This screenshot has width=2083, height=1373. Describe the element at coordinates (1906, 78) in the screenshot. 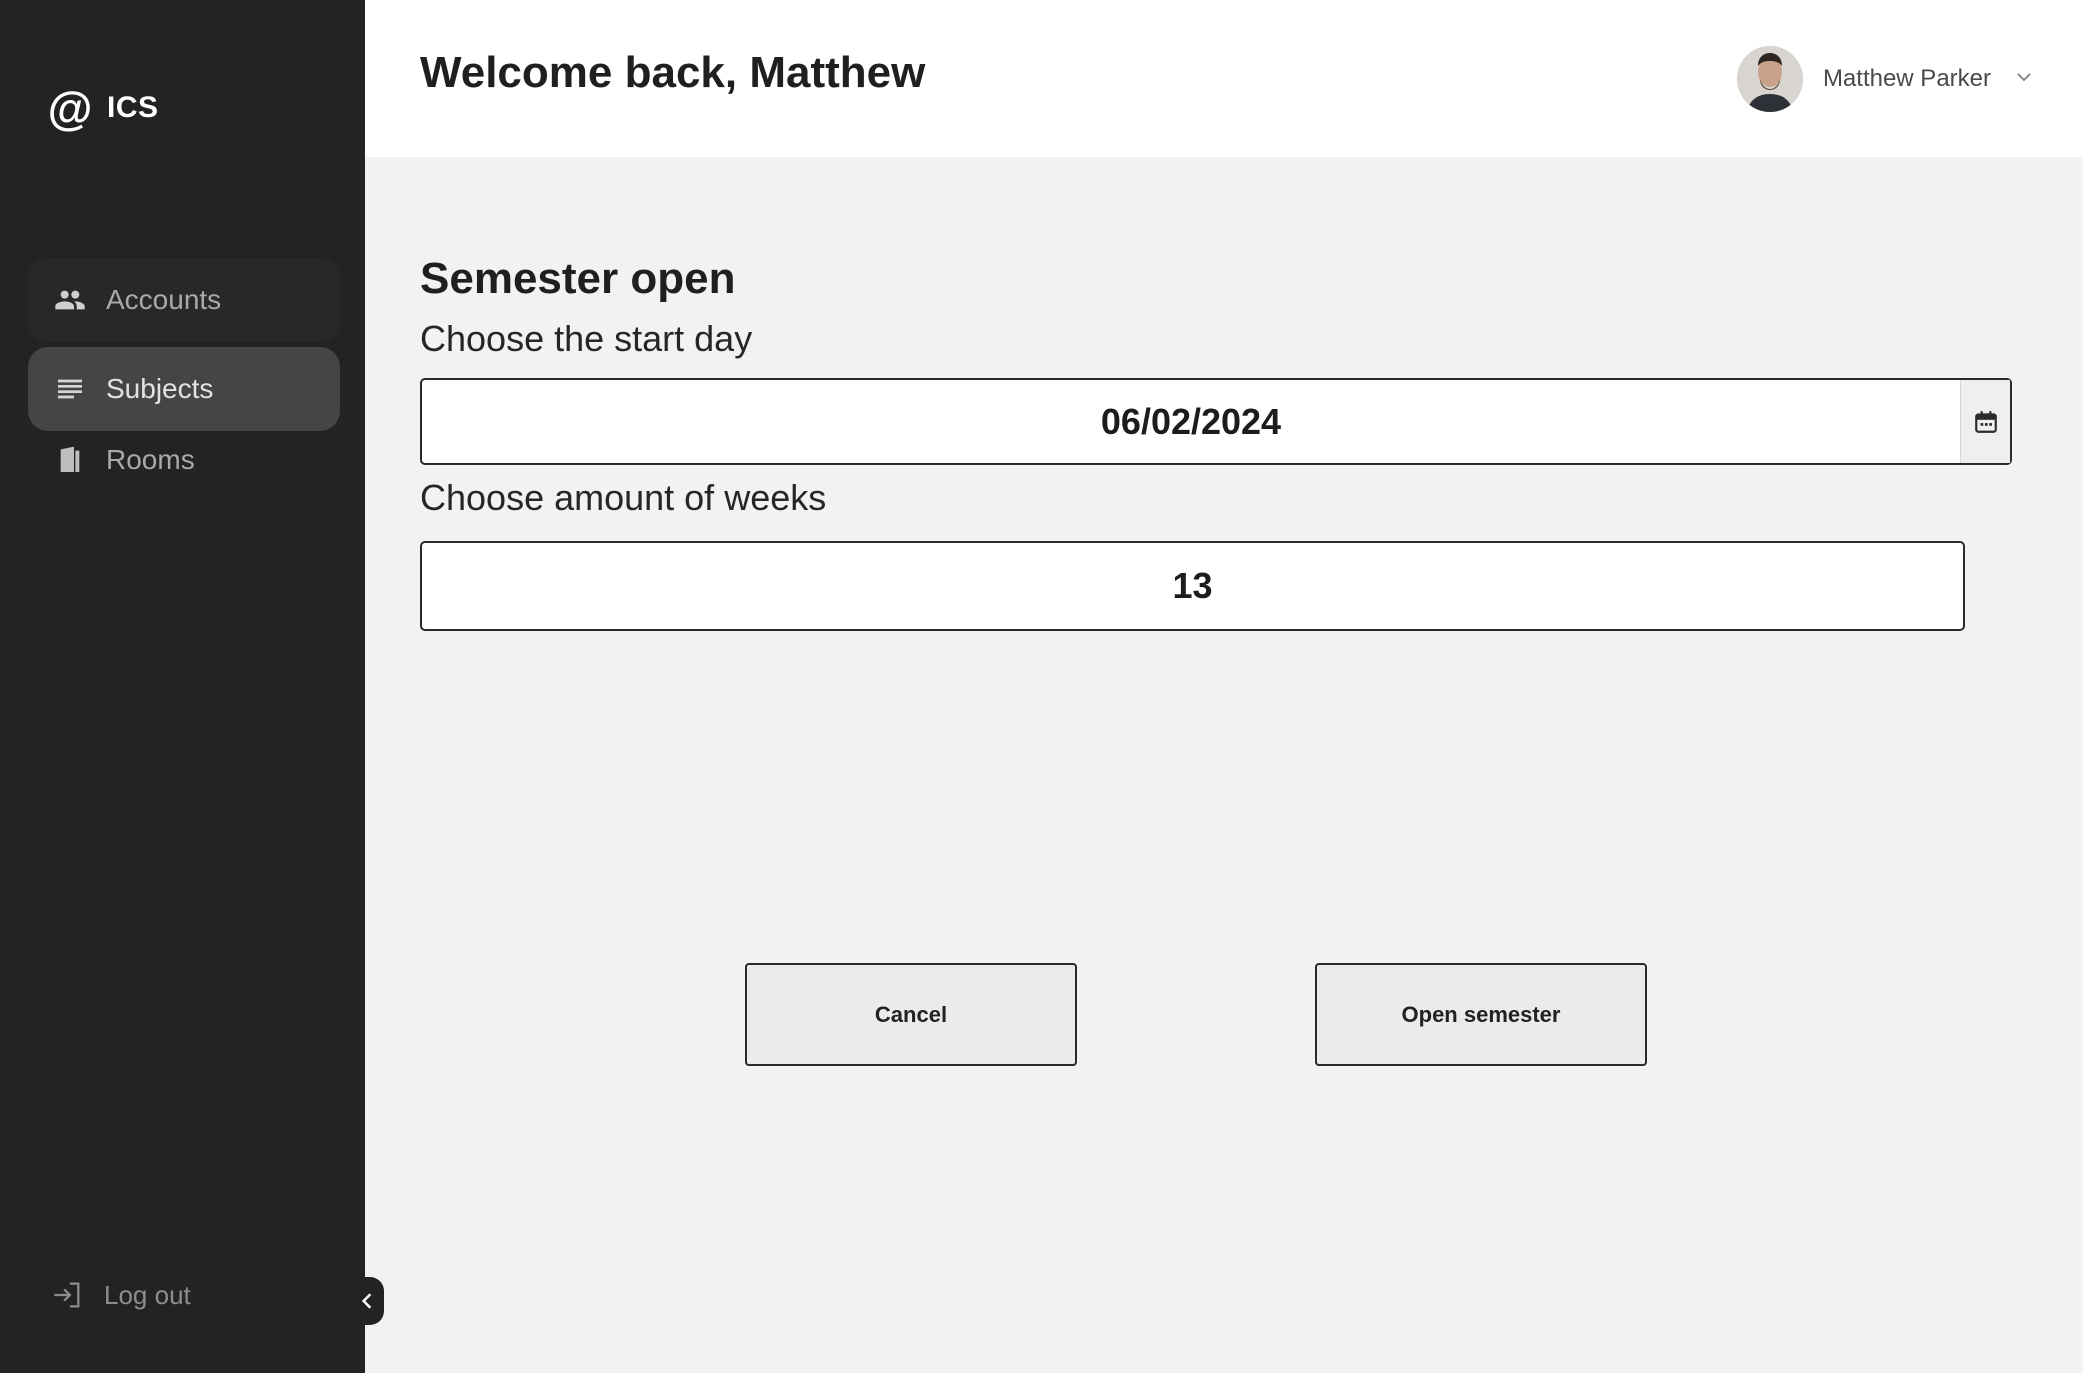

I see `user-name: Matthew Parker` at that location.